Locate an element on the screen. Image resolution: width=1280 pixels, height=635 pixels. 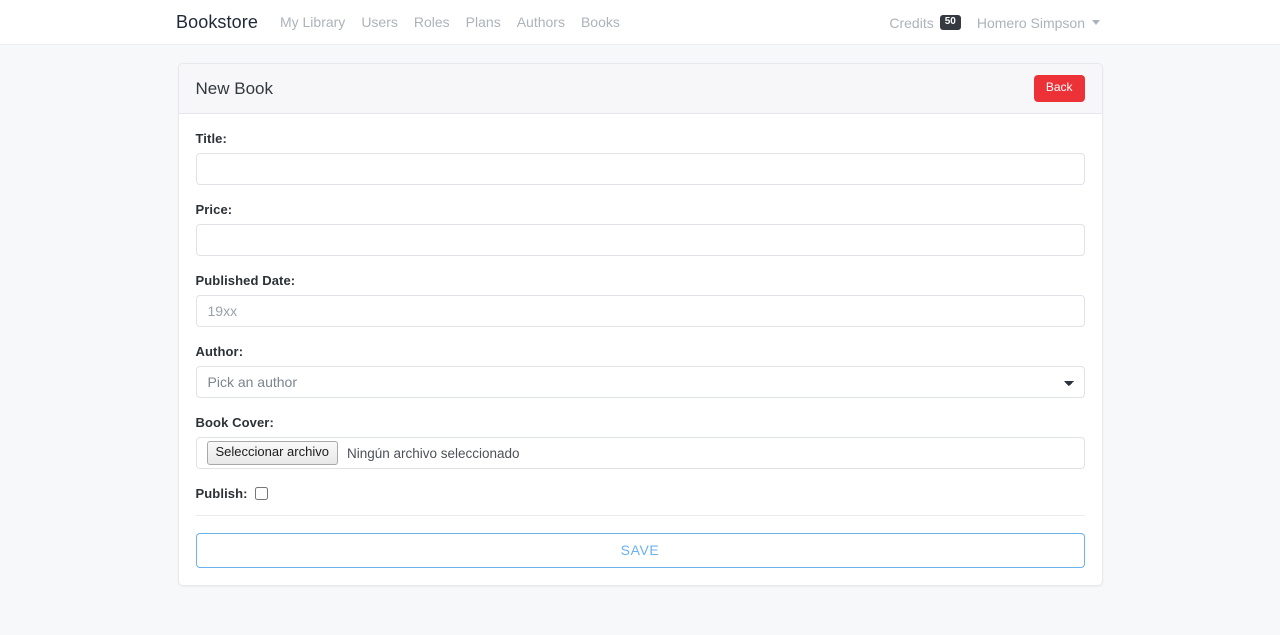
nav-item-authors: Authors is located at coordinates (541, 22).